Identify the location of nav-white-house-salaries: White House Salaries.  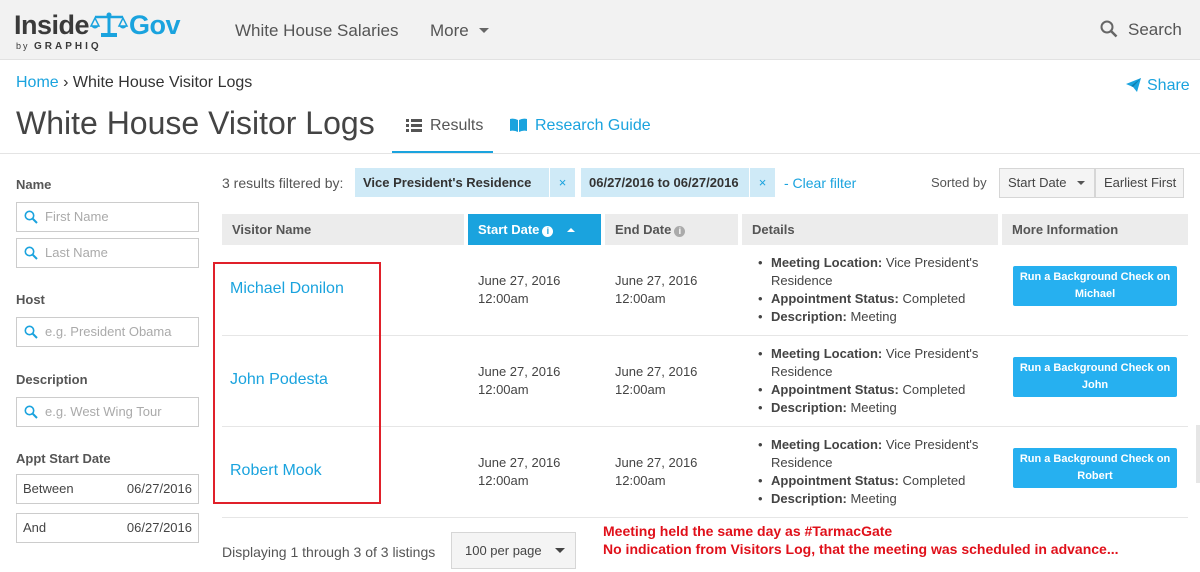
(316, 31).